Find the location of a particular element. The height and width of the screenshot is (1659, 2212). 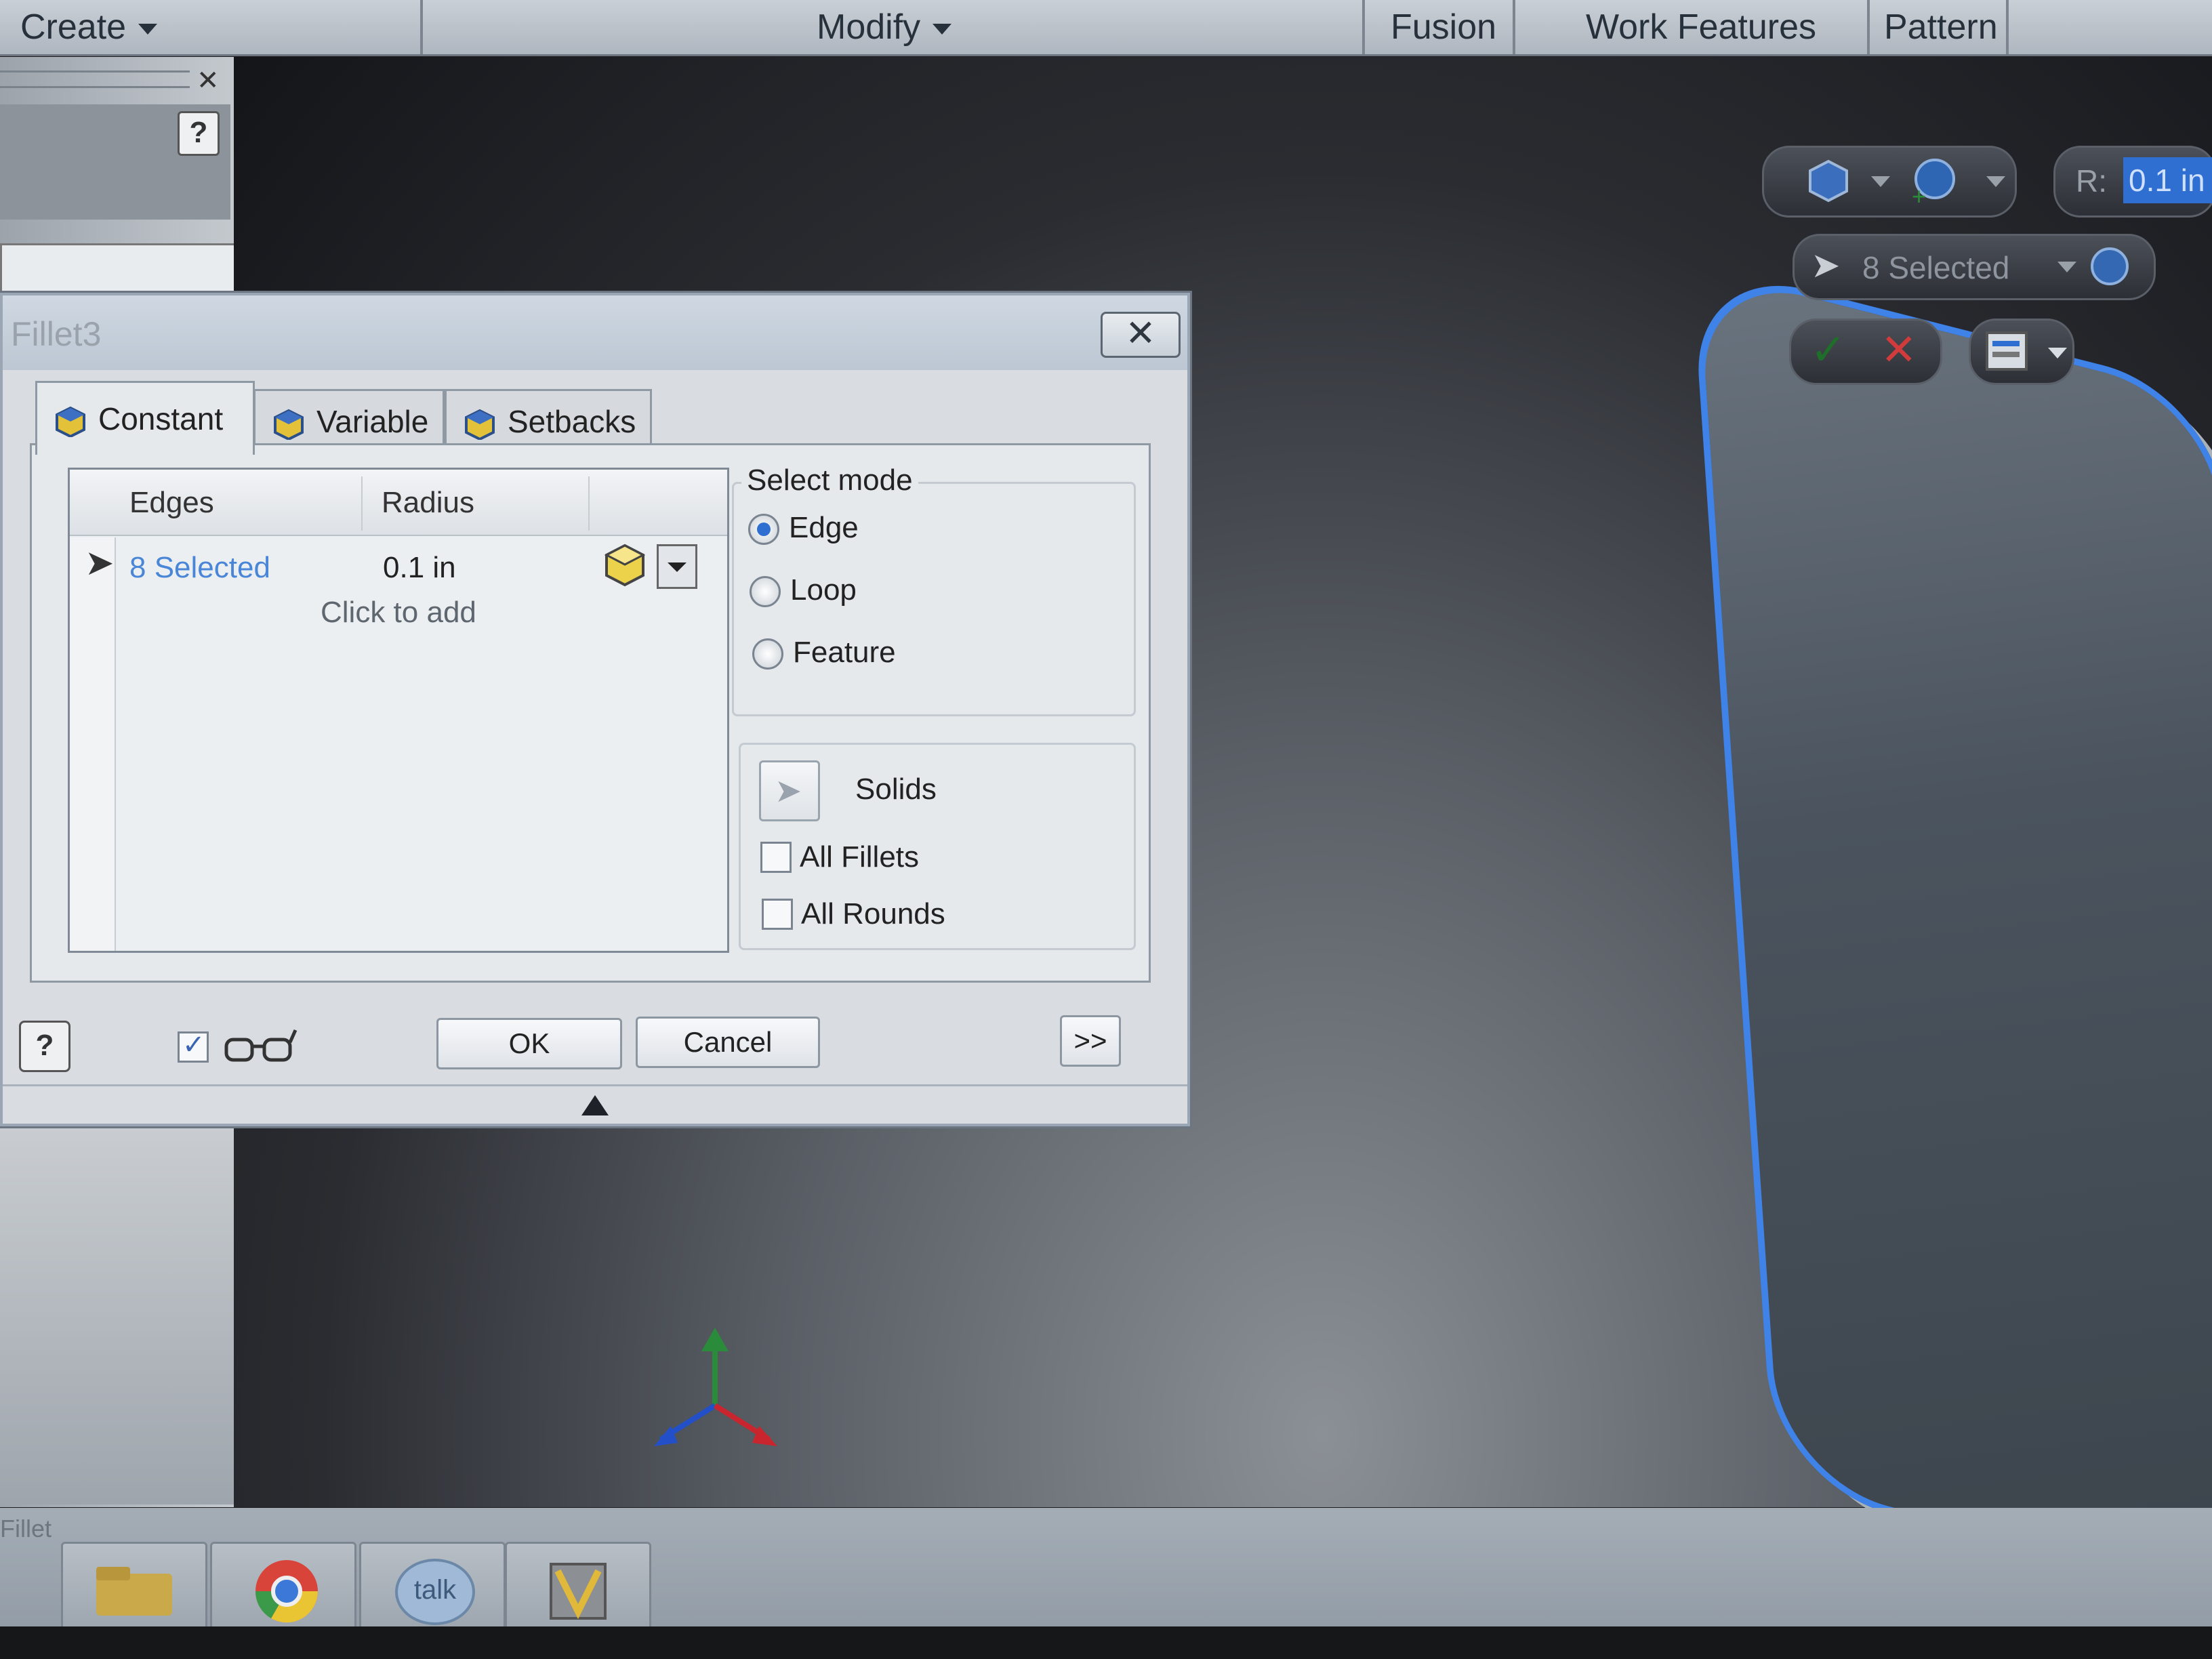

mini-toolbar-top: + is located at coordinates (1889, 182).